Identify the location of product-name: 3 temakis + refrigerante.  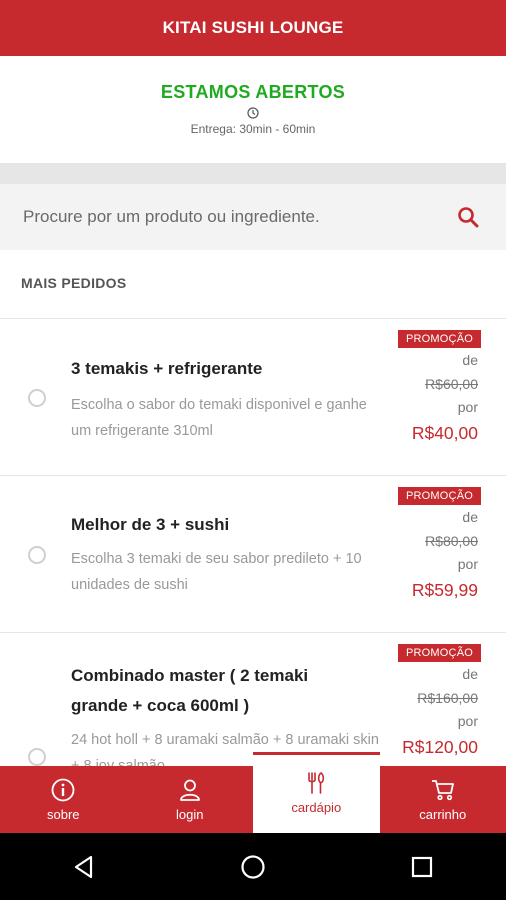
(167, 368).